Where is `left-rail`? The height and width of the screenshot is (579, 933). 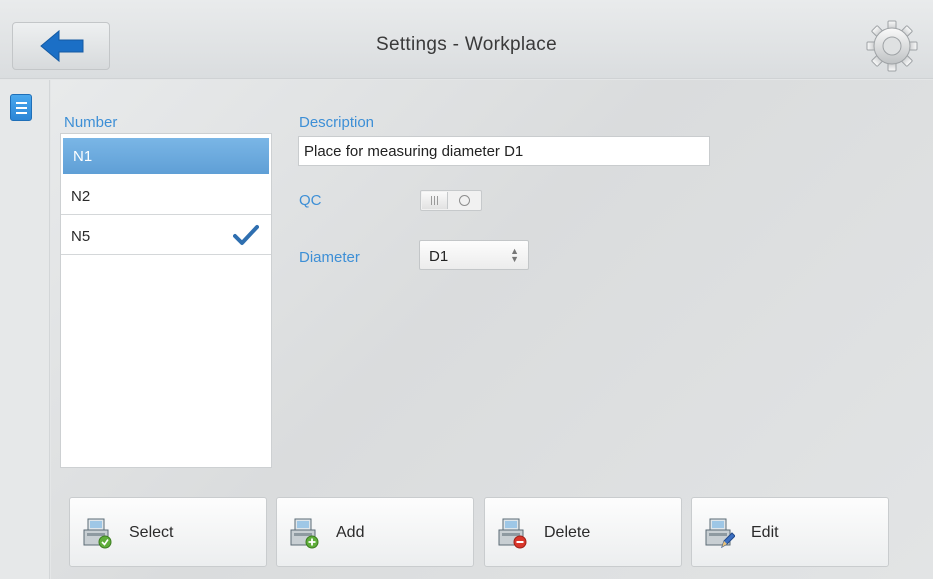 left-rail is located at coordinates (25, 329).